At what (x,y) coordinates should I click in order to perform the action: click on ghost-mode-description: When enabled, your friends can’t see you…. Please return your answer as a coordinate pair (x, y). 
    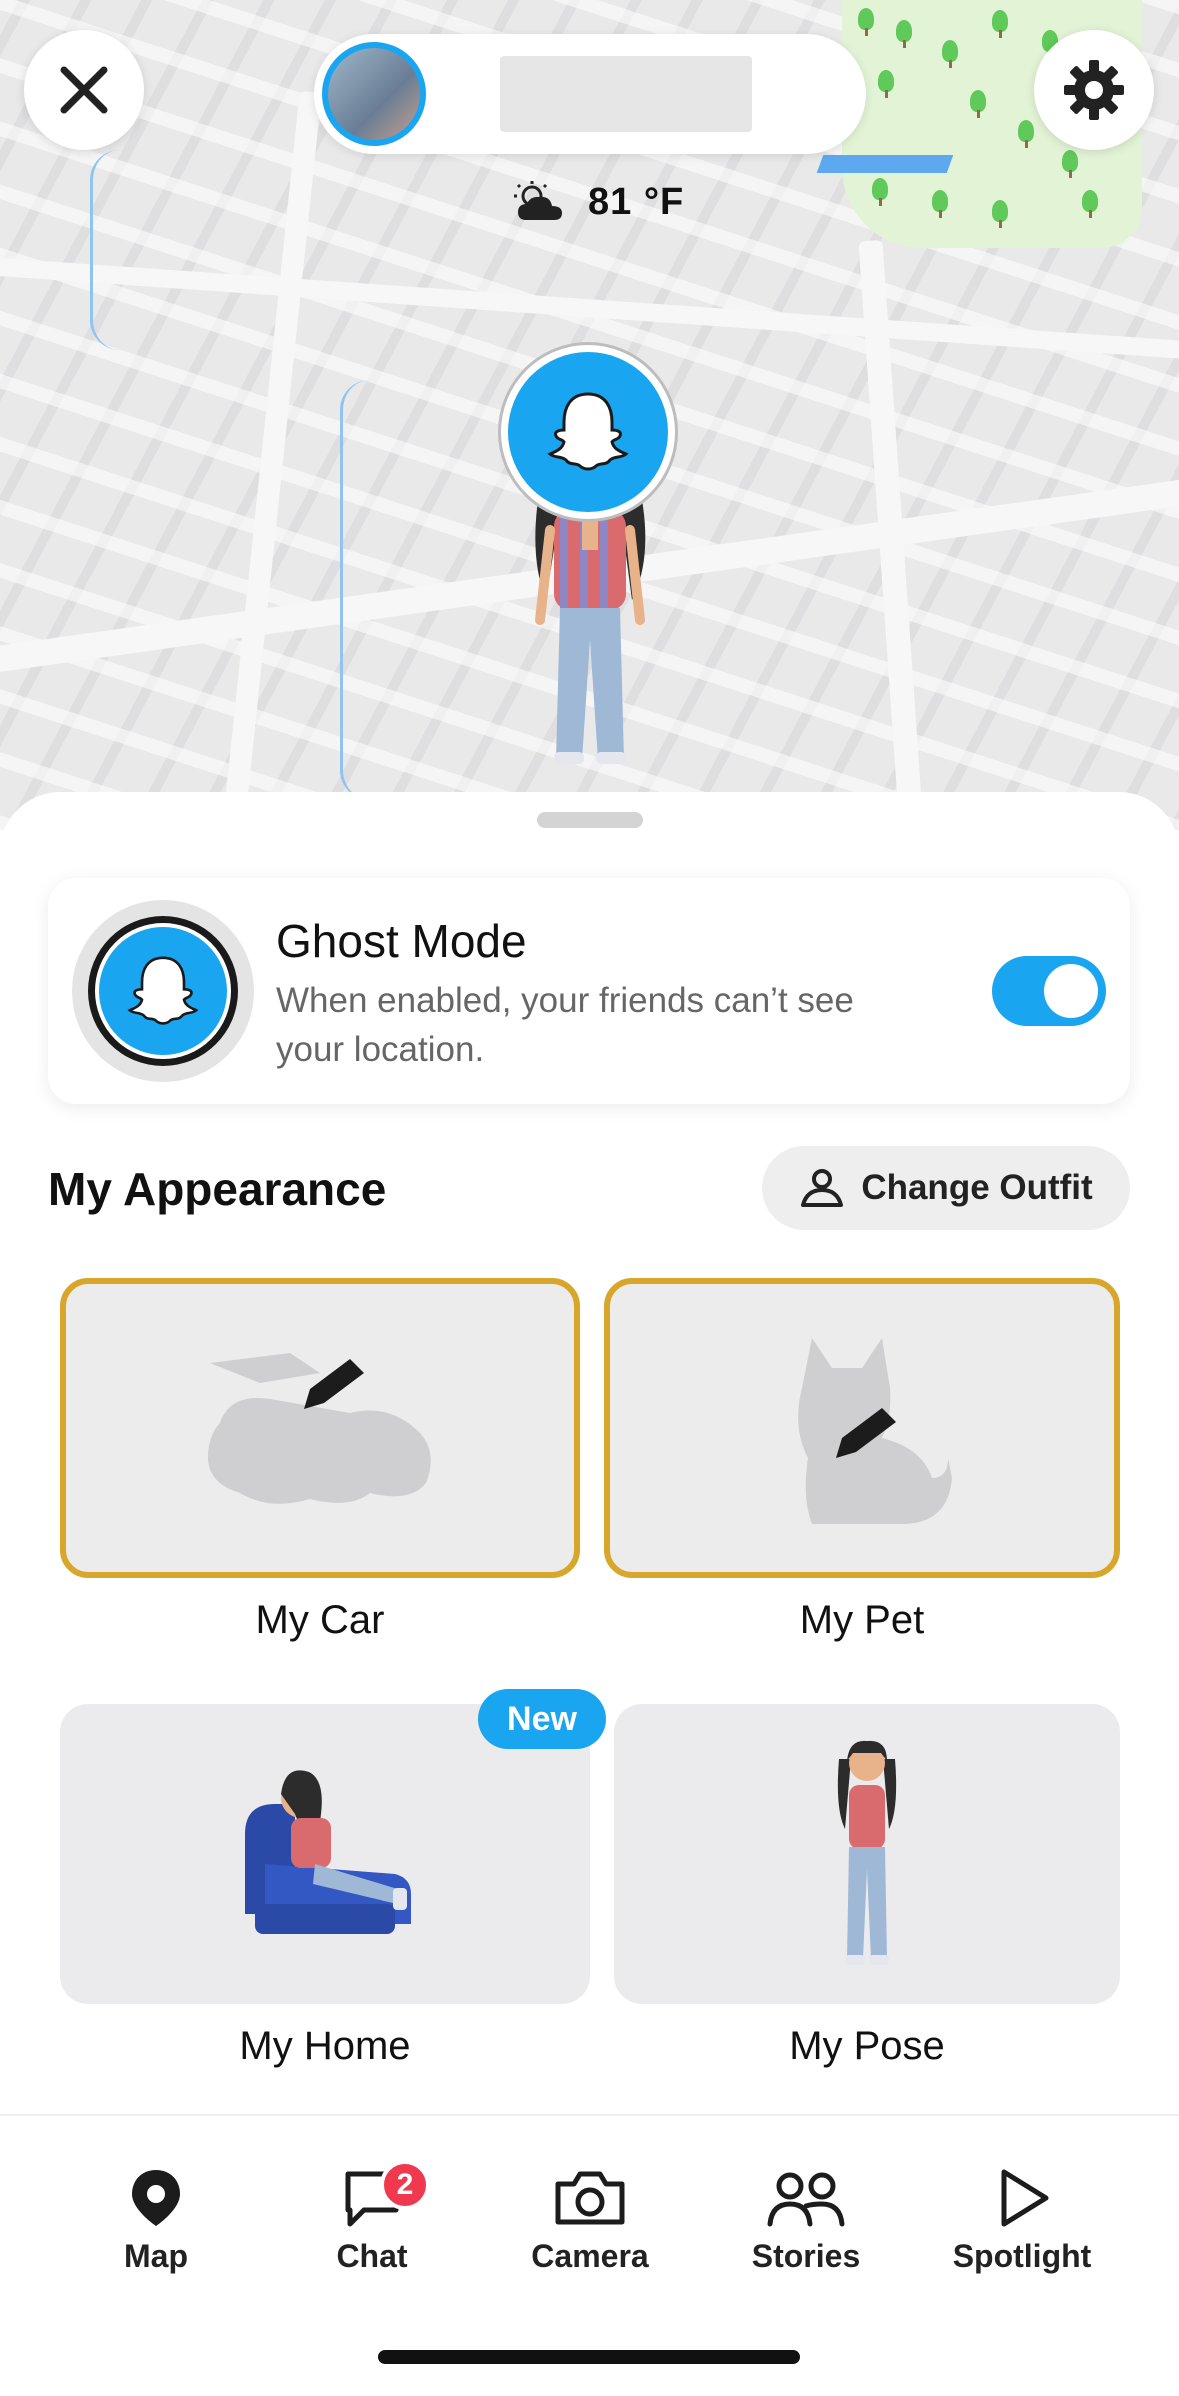
    Looking at the image, I should click on (565, 1025).